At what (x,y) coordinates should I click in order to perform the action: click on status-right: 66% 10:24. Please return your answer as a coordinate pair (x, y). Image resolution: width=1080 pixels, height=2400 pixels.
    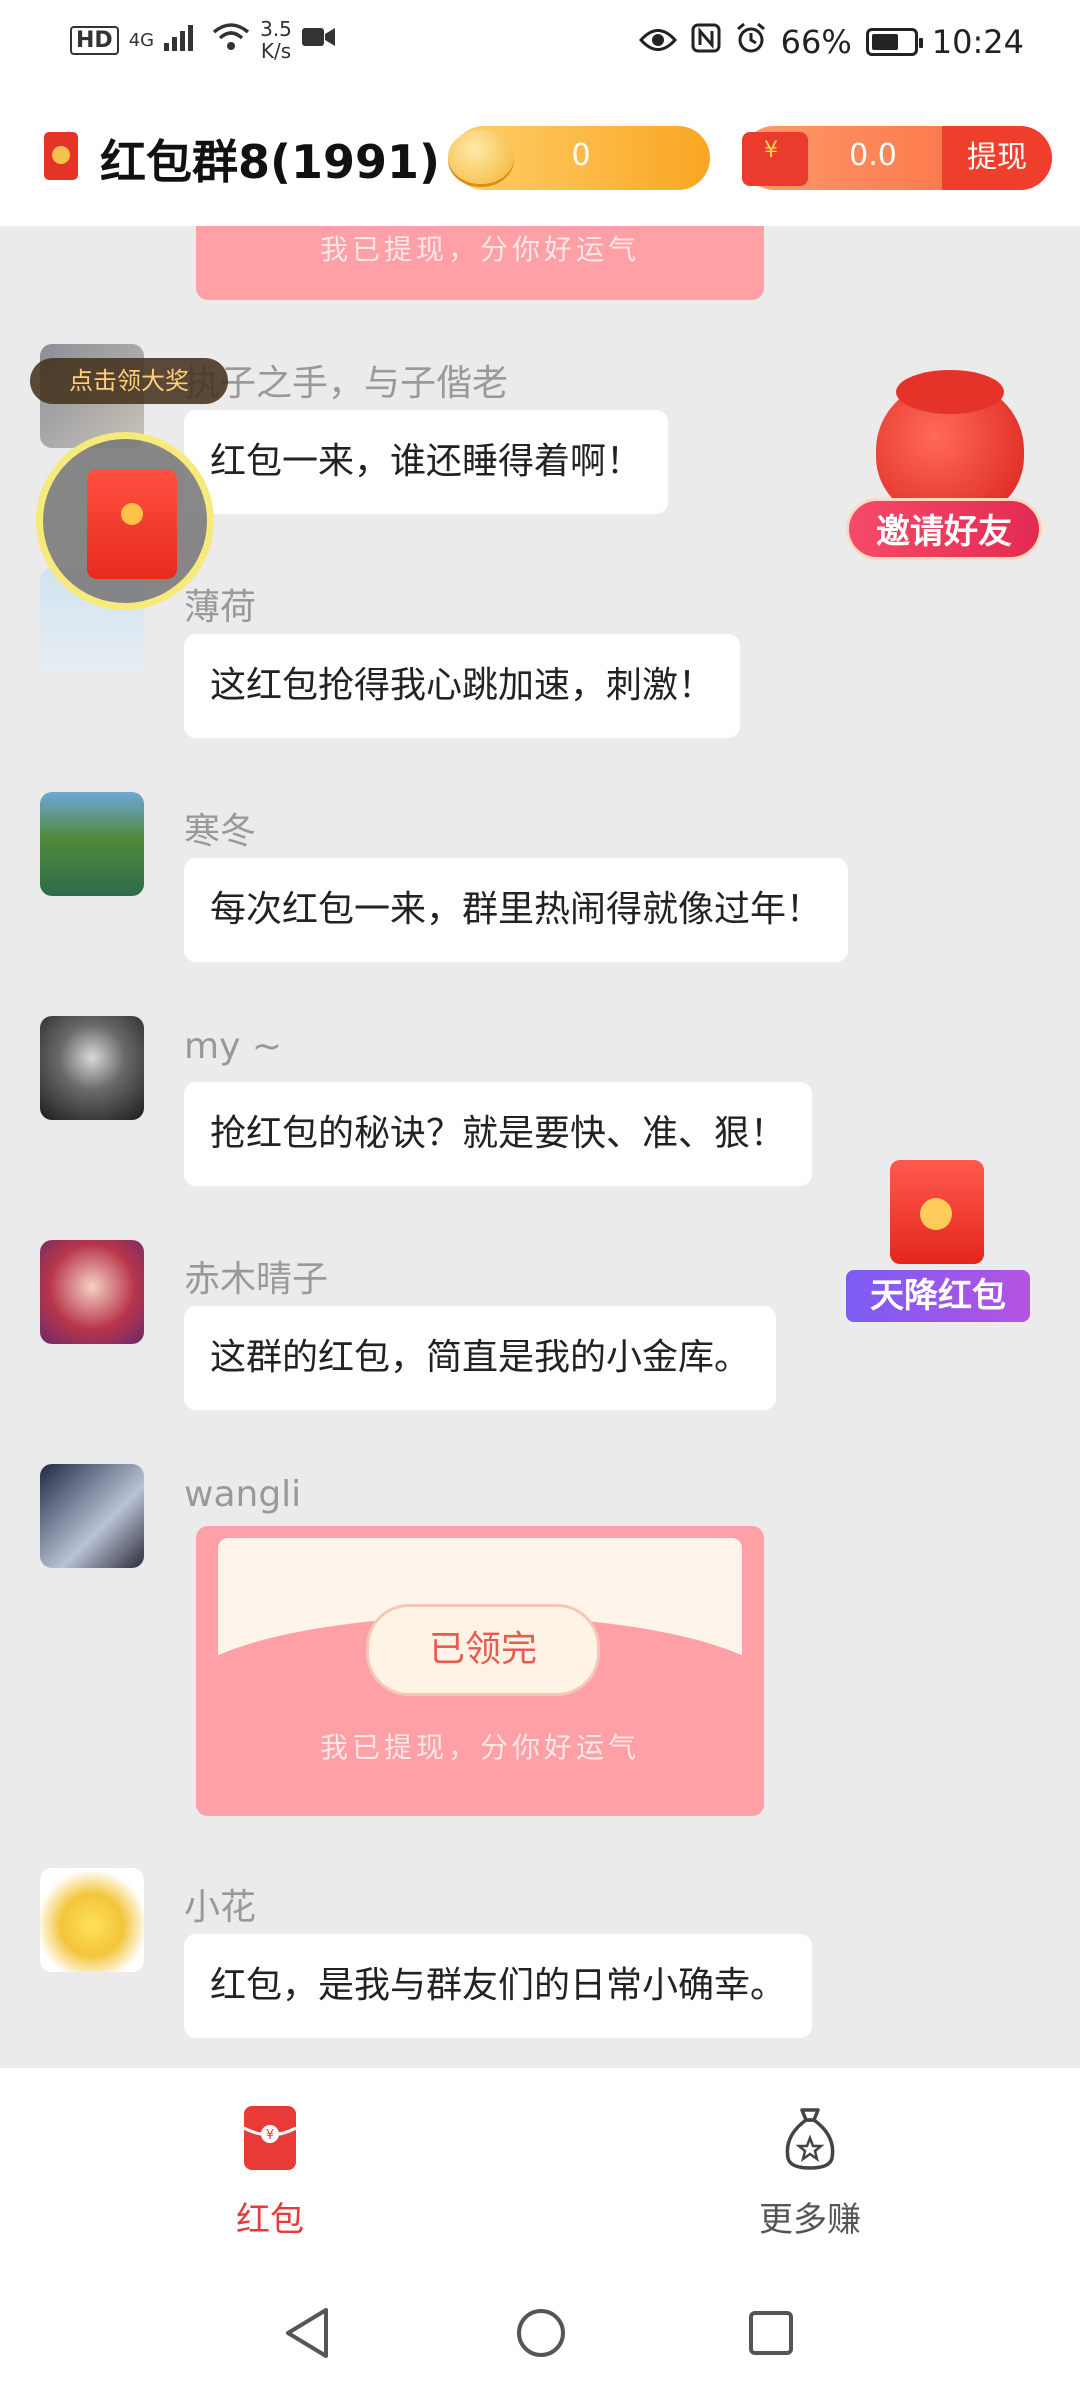
    Looking at the image, I should click on (831, 42).